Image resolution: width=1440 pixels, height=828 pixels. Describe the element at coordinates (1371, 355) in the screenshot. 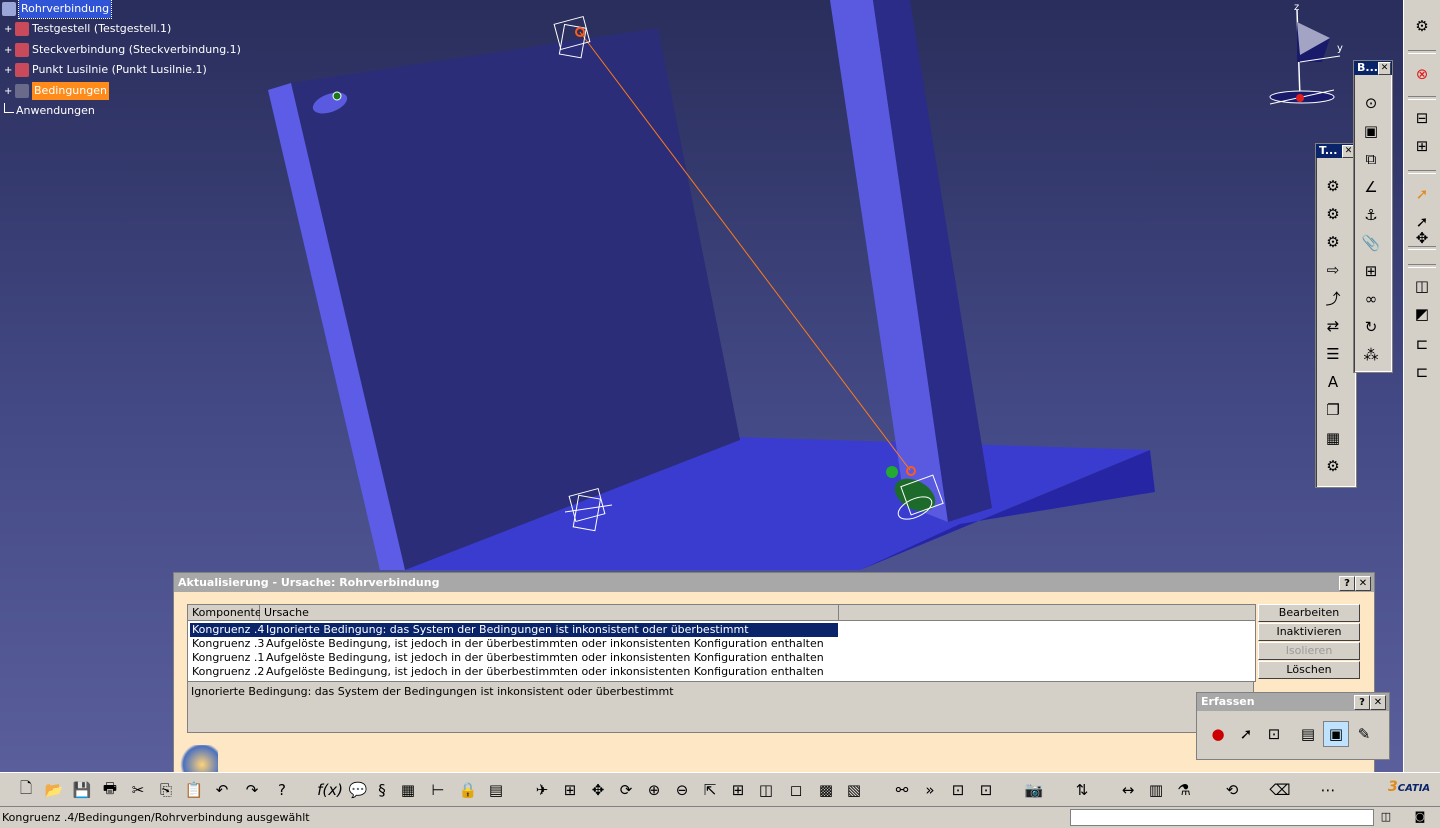

I see `reuse-pattern-icon: ⁂` at that location.